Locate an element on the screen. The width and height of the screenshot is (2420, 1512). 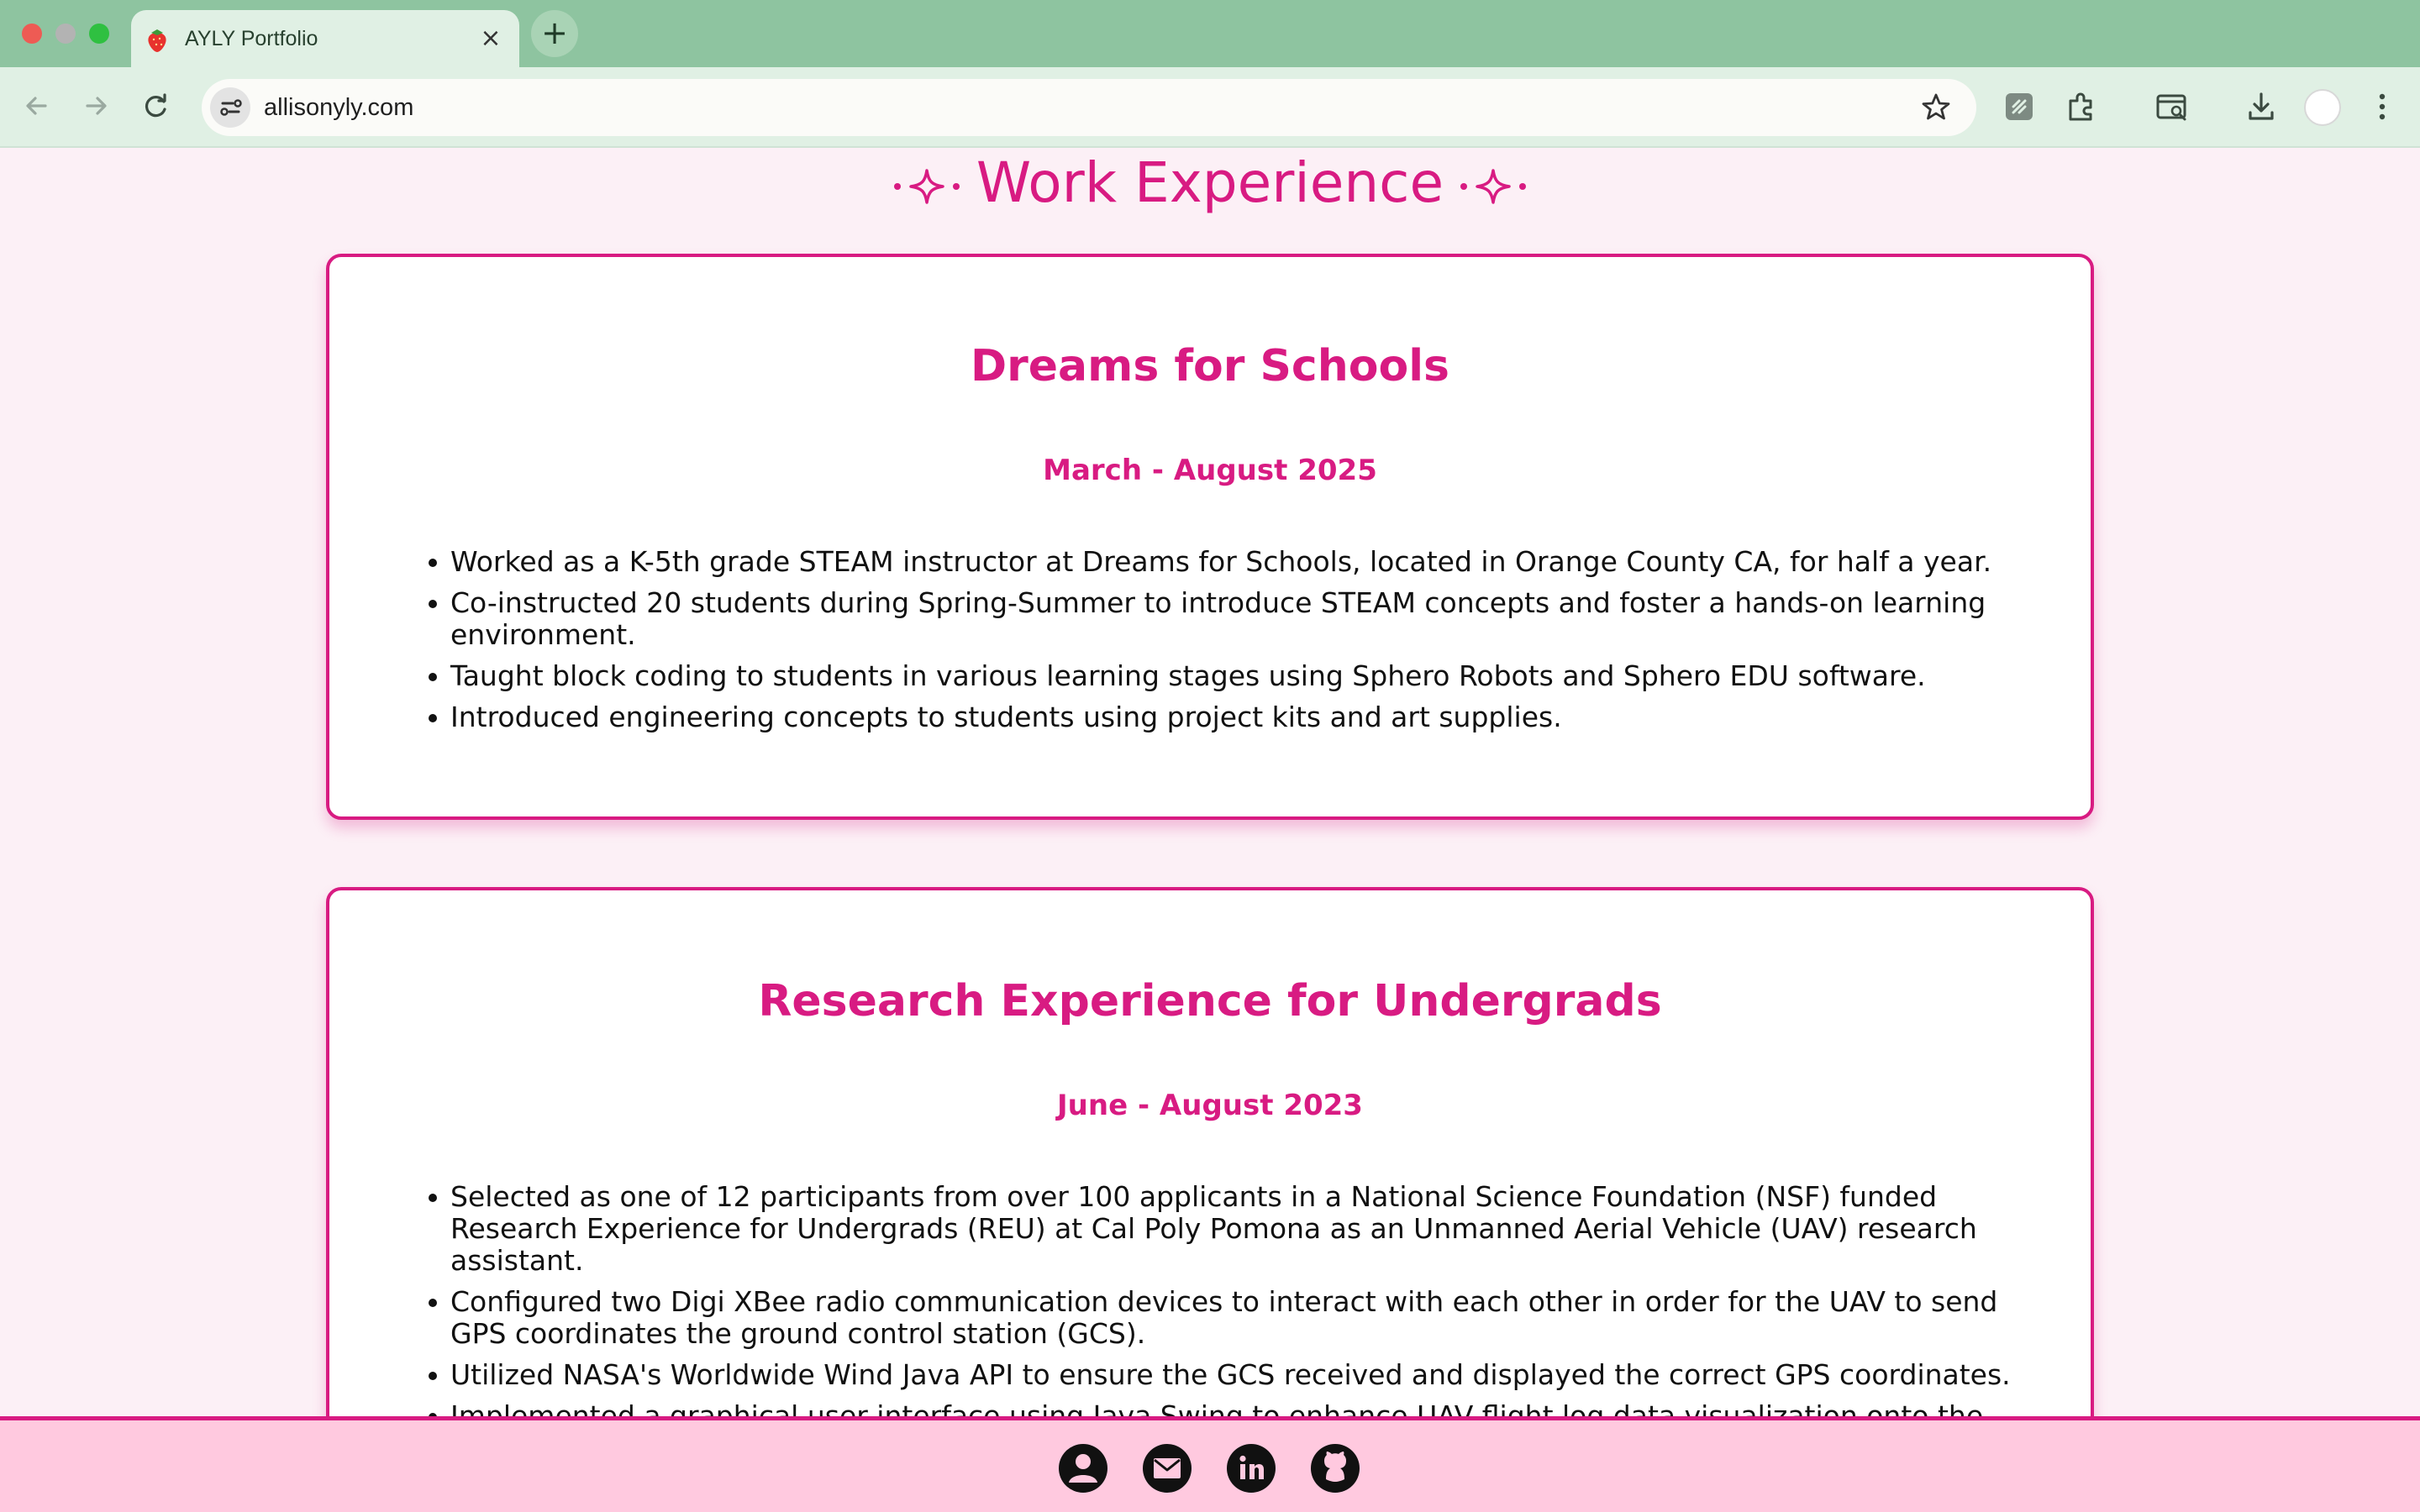
window-zoom-button is located at coordinates (99, 34).